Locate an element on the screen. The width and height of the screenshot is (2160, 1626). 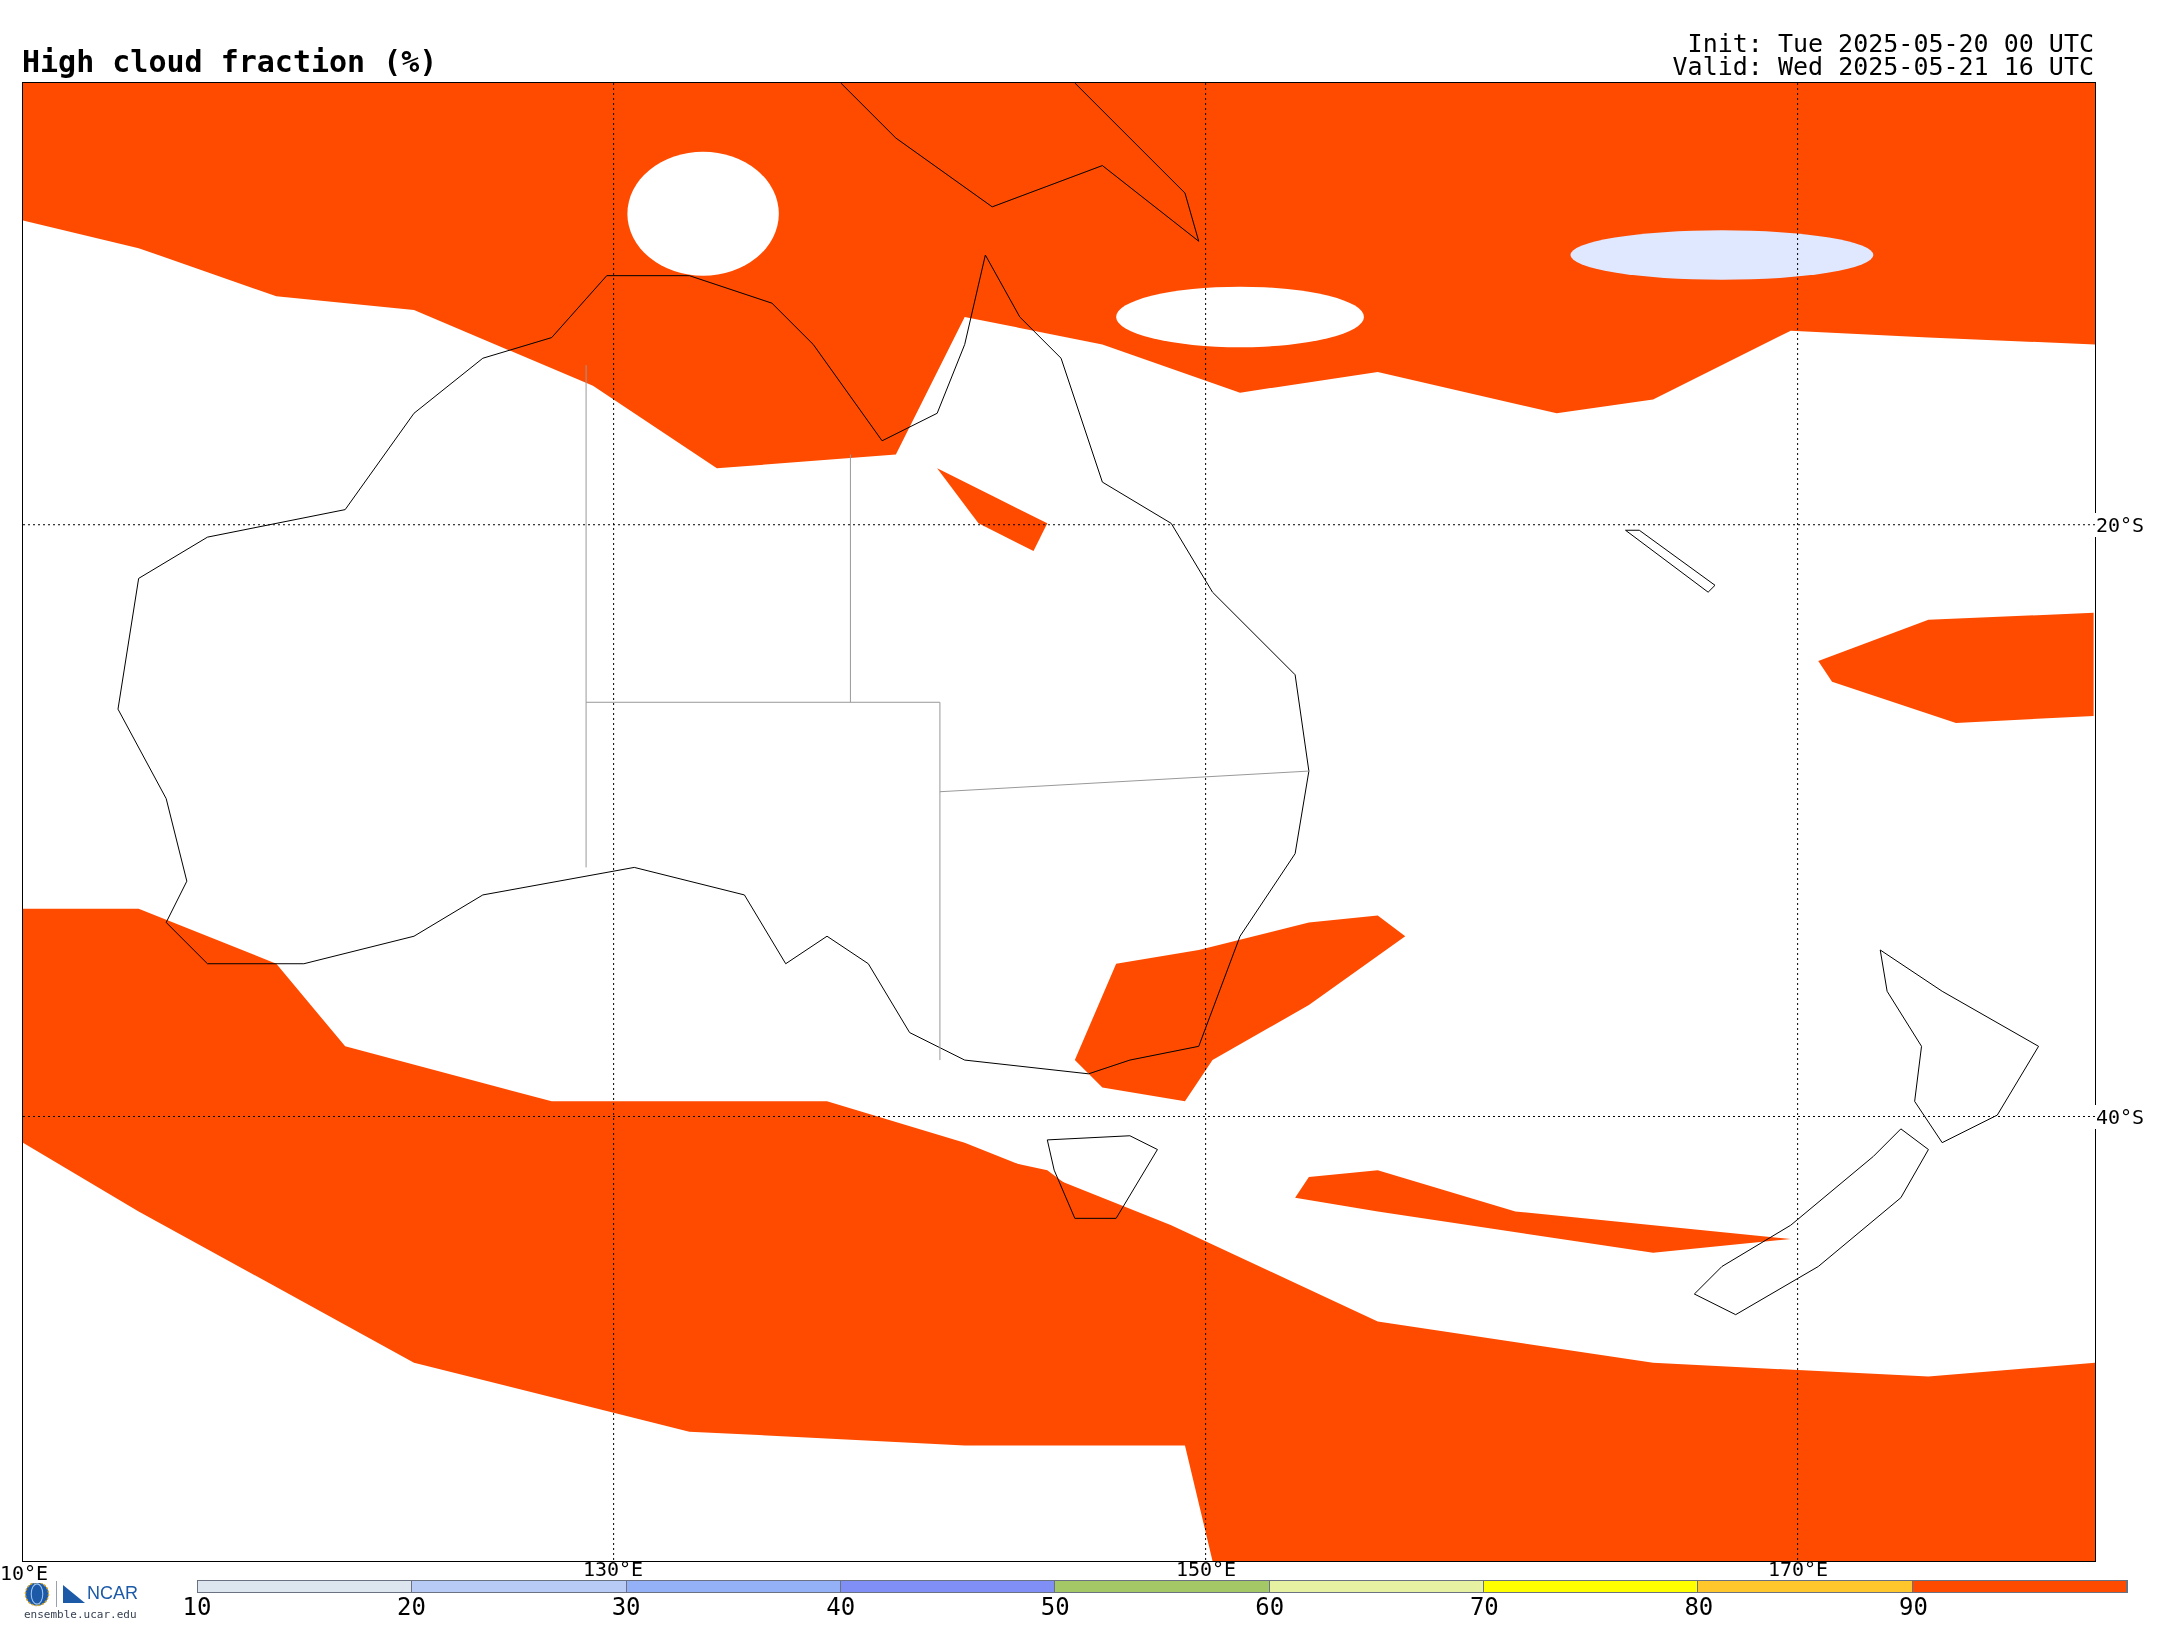
longitude-label: 10°E is located at coordinates (24, 1573).